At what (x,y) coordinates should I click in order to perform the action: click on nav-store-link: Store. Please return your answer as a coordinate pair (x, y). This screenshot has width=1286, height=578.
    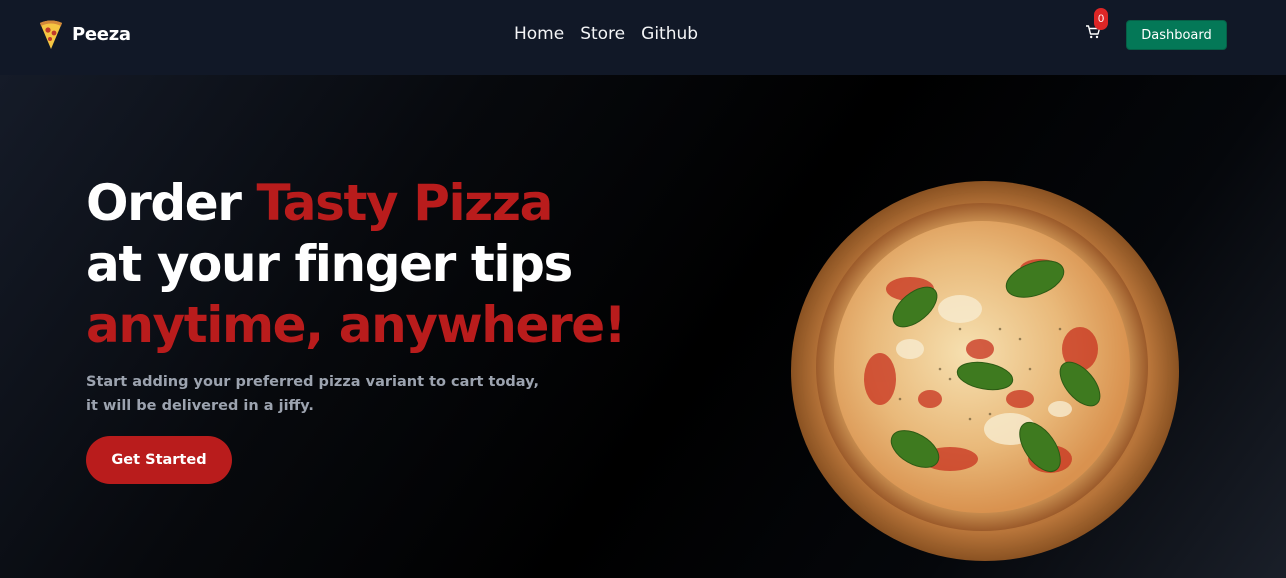
    Looking at the image, I should click on (602, 34).